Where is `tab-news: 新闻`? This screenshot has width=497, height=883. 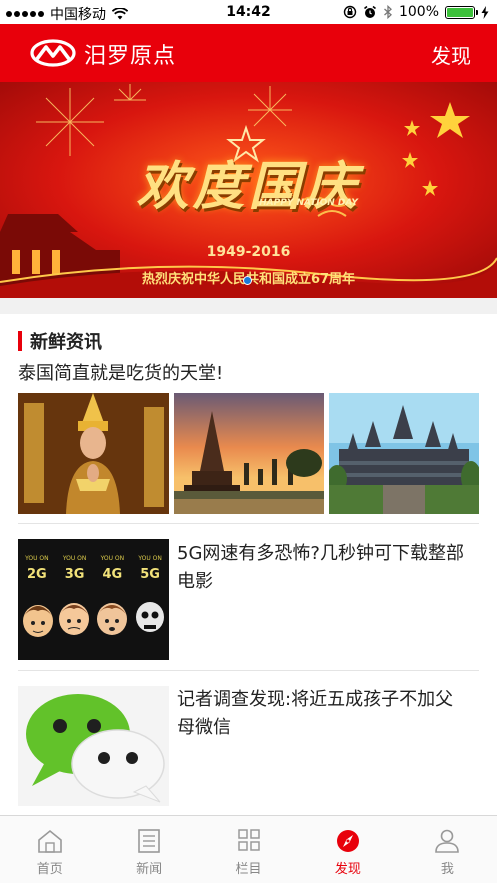 tab-news: 新闻 is located at coordinates (148, 849).